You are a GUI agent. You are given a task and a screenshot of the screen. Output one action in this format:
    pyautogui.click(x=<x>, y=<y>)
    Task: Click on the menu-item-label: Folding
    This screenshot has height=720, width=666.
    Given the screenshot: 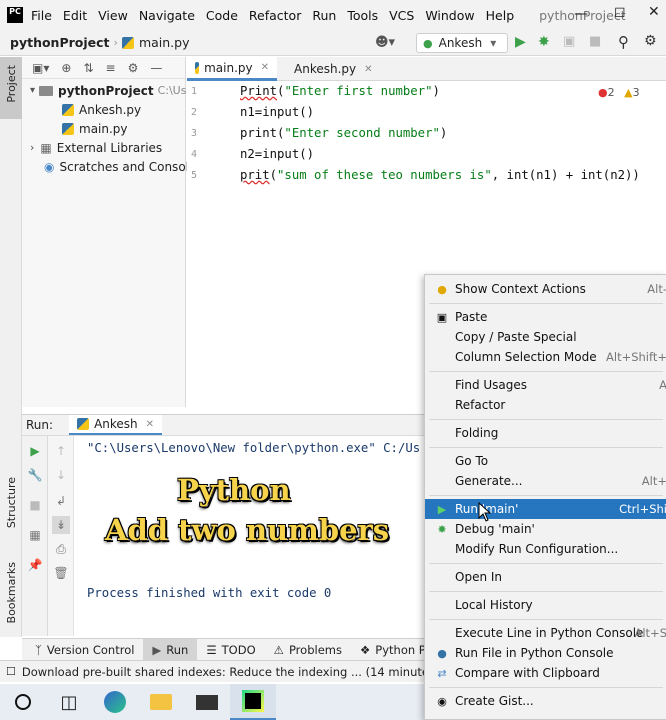 What is the action you would take?
    pyautogui.click(x=477, y=433)
    